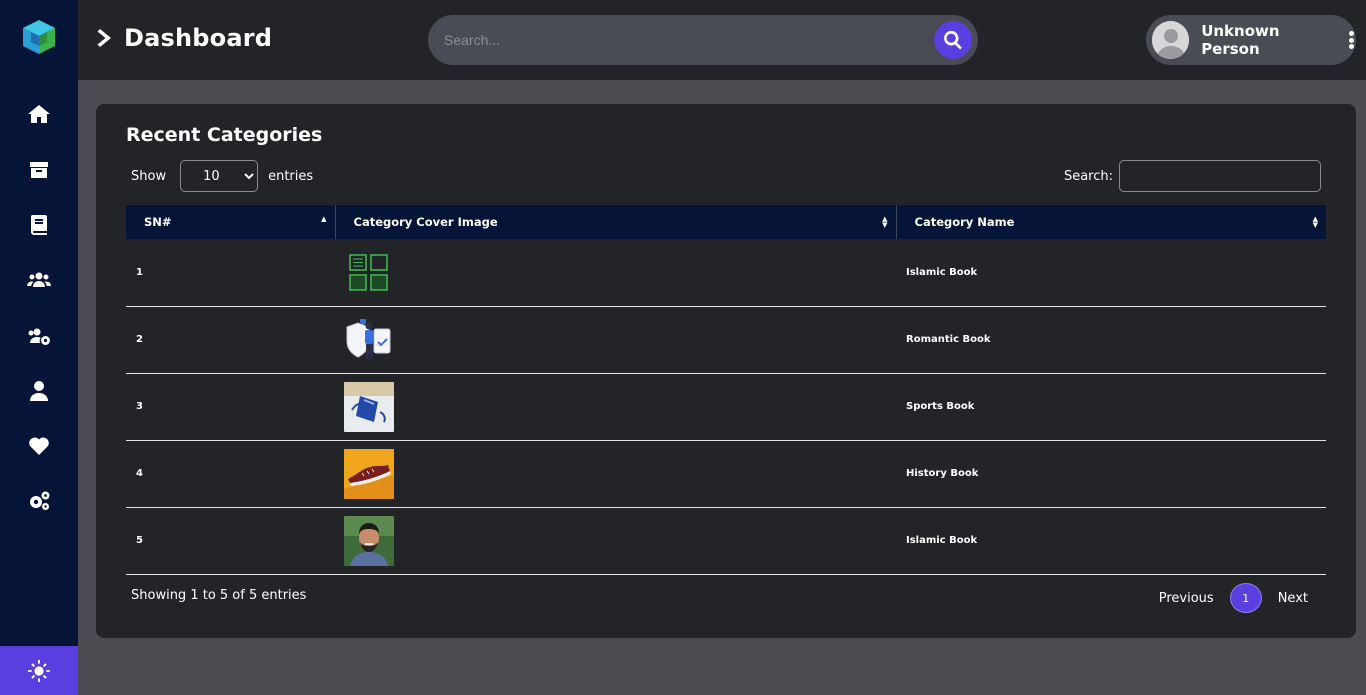  What do you see at coordinates (1351, 40) in the screenshot?
I see `more-options-icon` at bounding box center [1351, 40].